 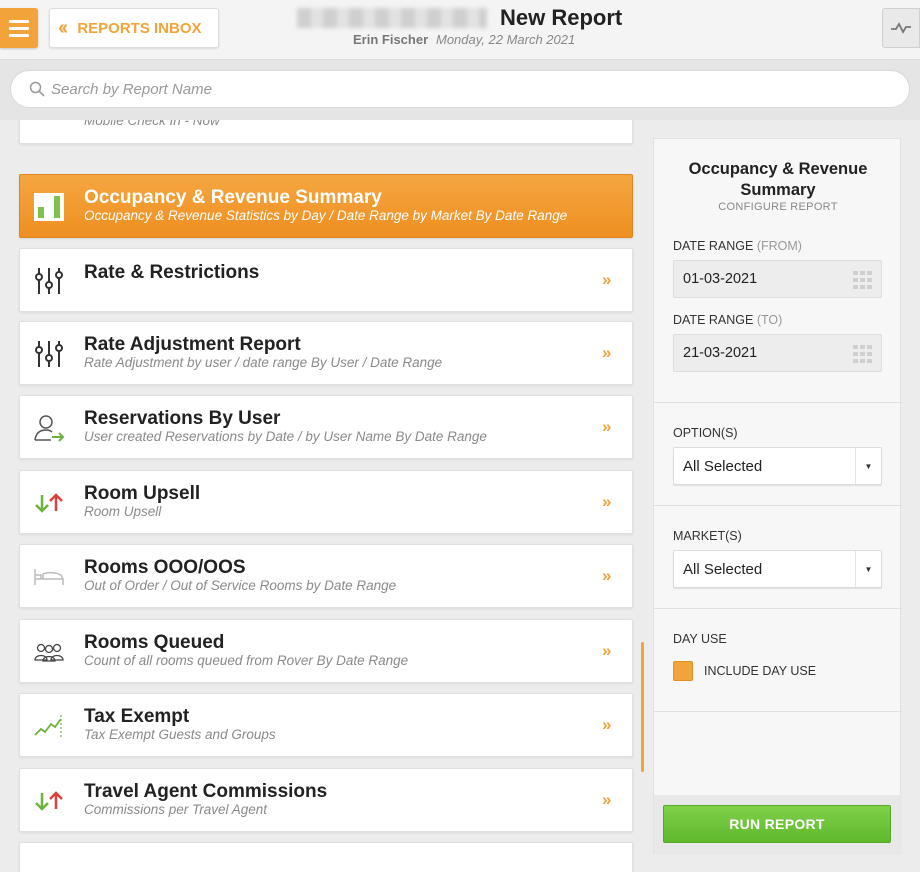 I want to click on report-name: Occupancy & Revenue Summary, so click(x=233, y=197).